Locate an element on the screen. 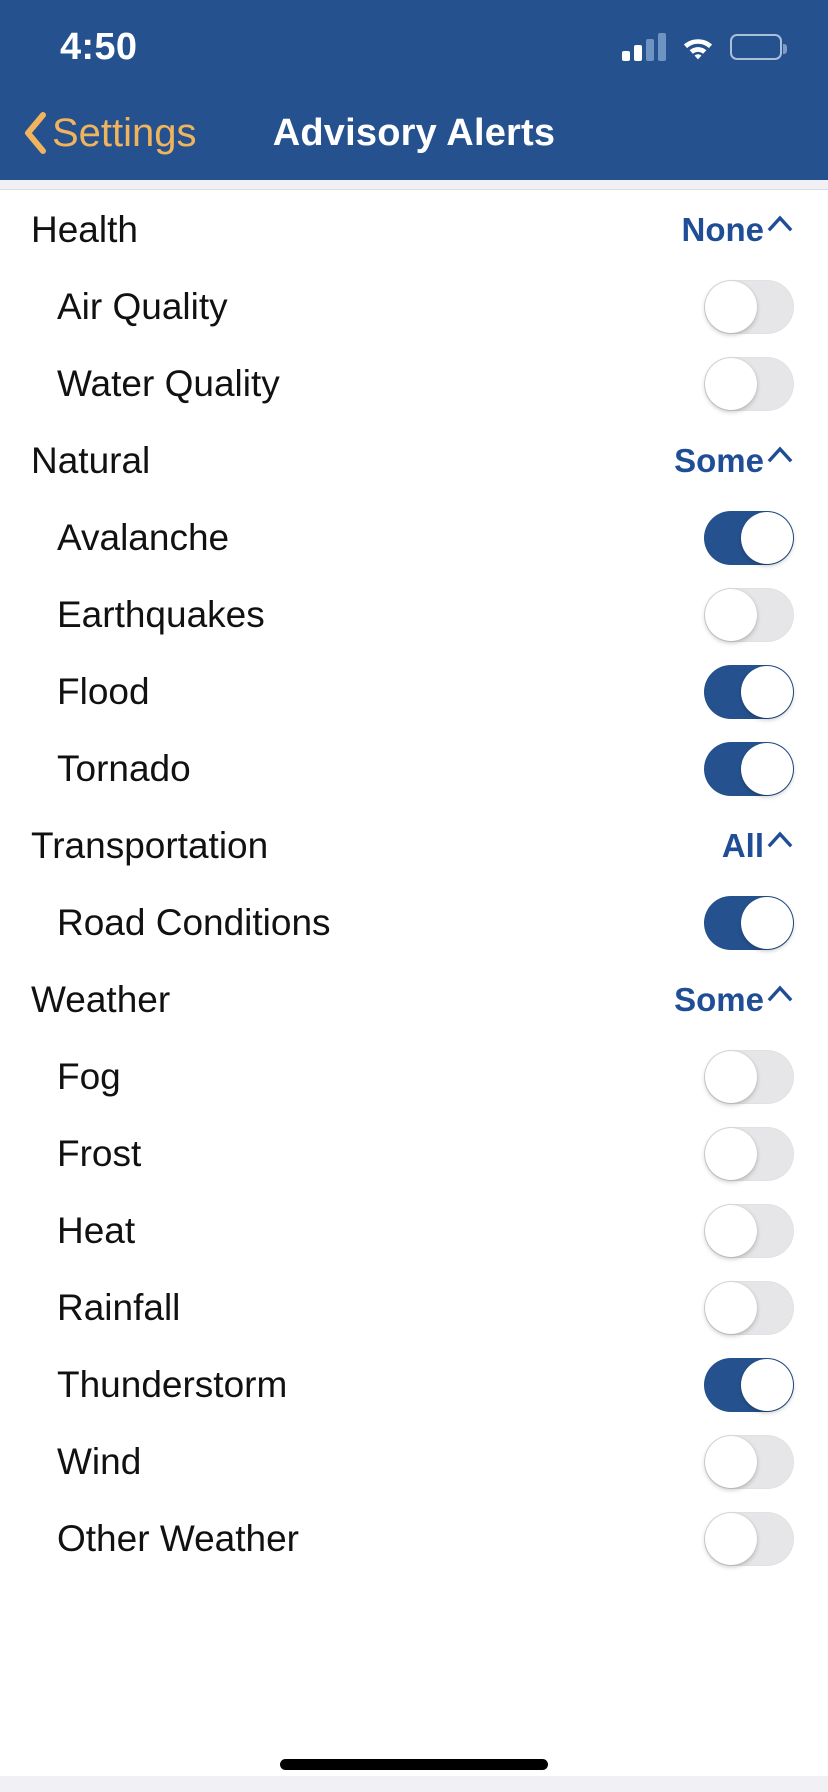 Image resolution: width=828 pixels, height=1792 pixels. alert-row-label: Water Quality is located at coordinates (168, 383).